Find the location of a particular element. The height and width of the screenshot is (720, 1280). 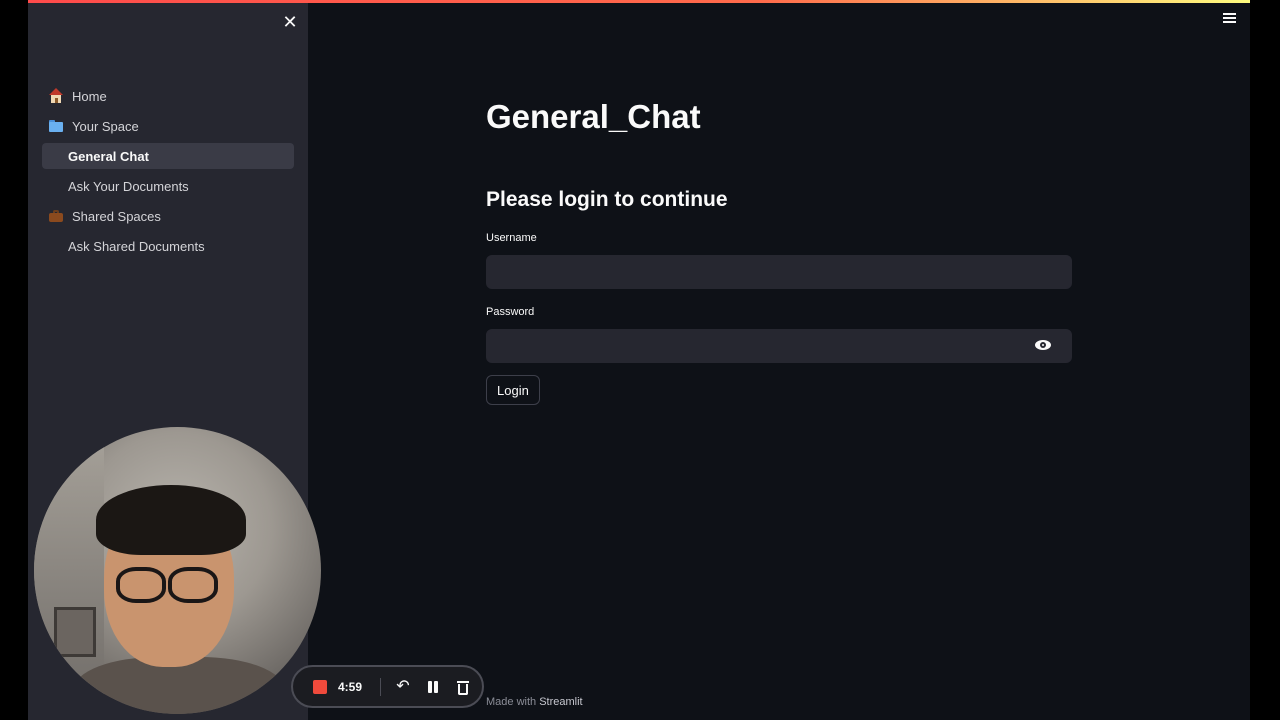

undo-icon: ↶ is located at coordinates (403, 686).